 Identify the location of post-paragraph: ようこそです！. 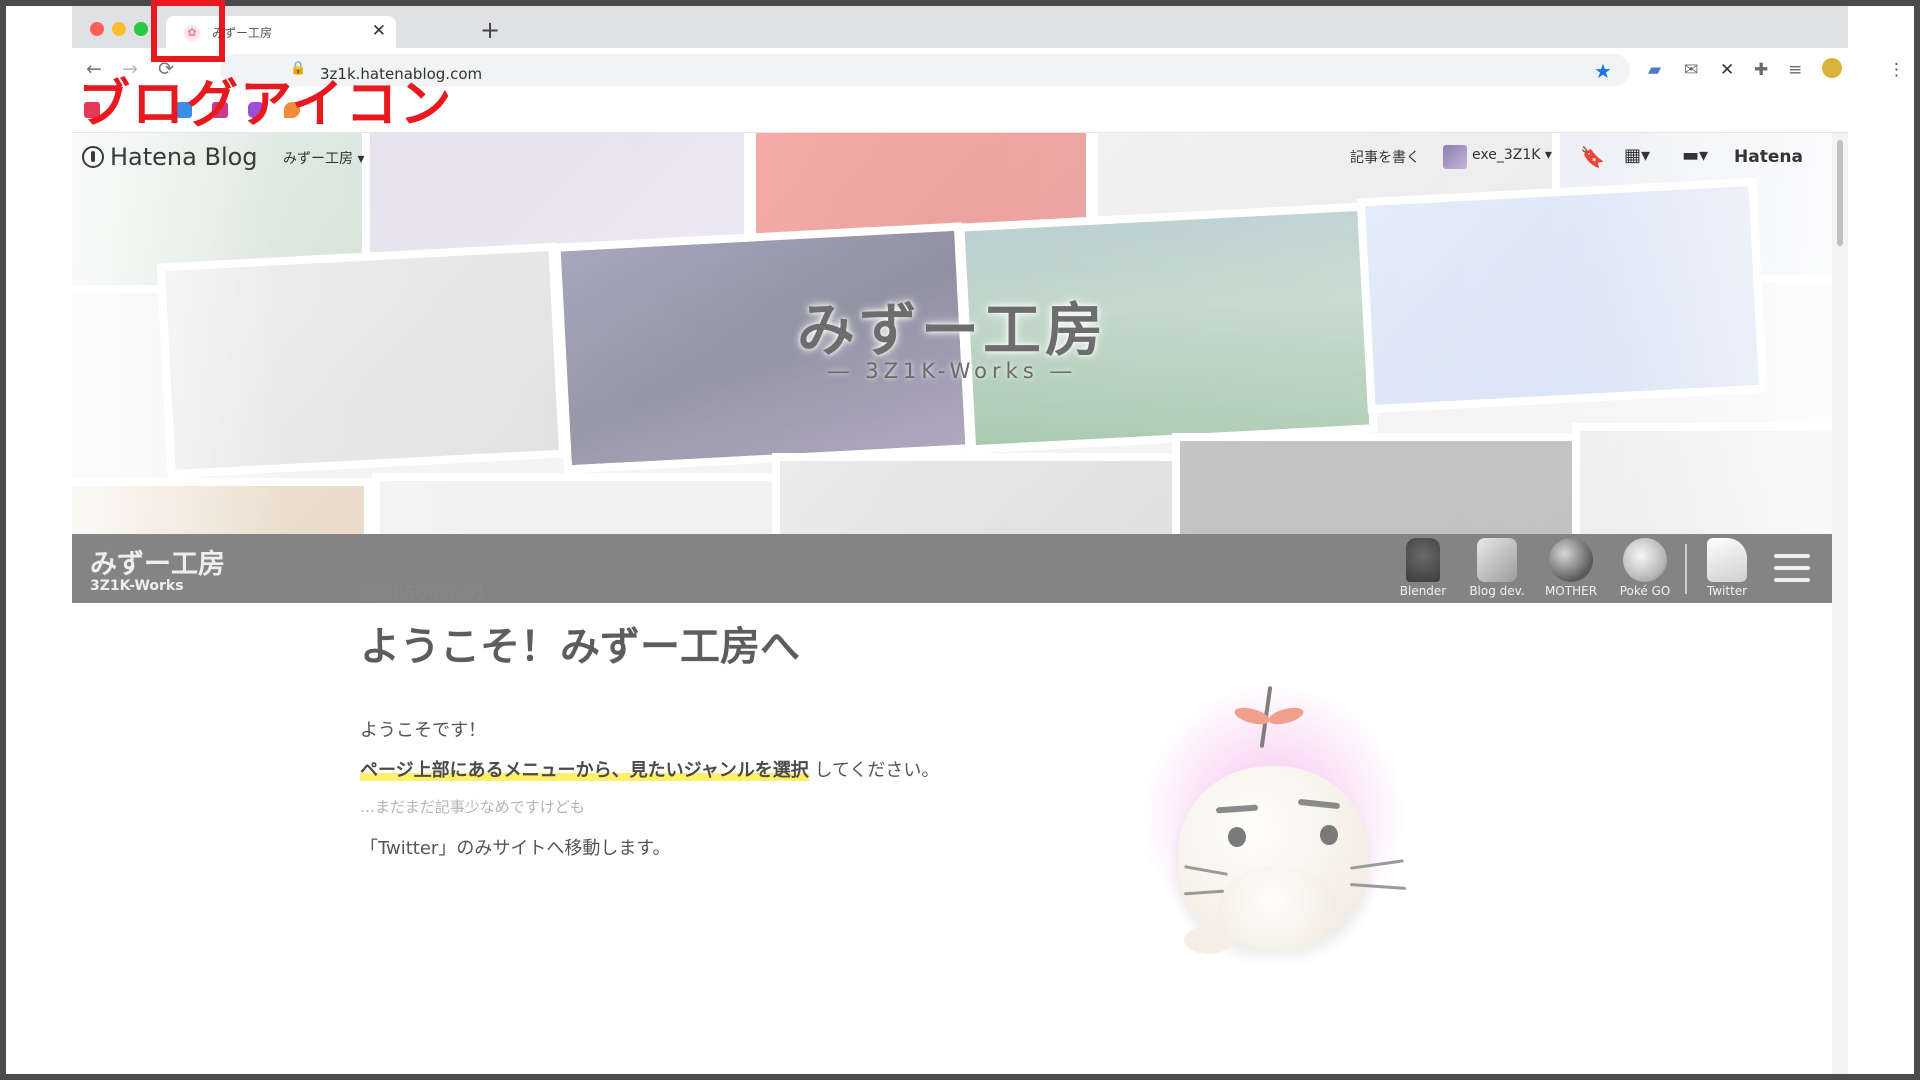
(423, 730).